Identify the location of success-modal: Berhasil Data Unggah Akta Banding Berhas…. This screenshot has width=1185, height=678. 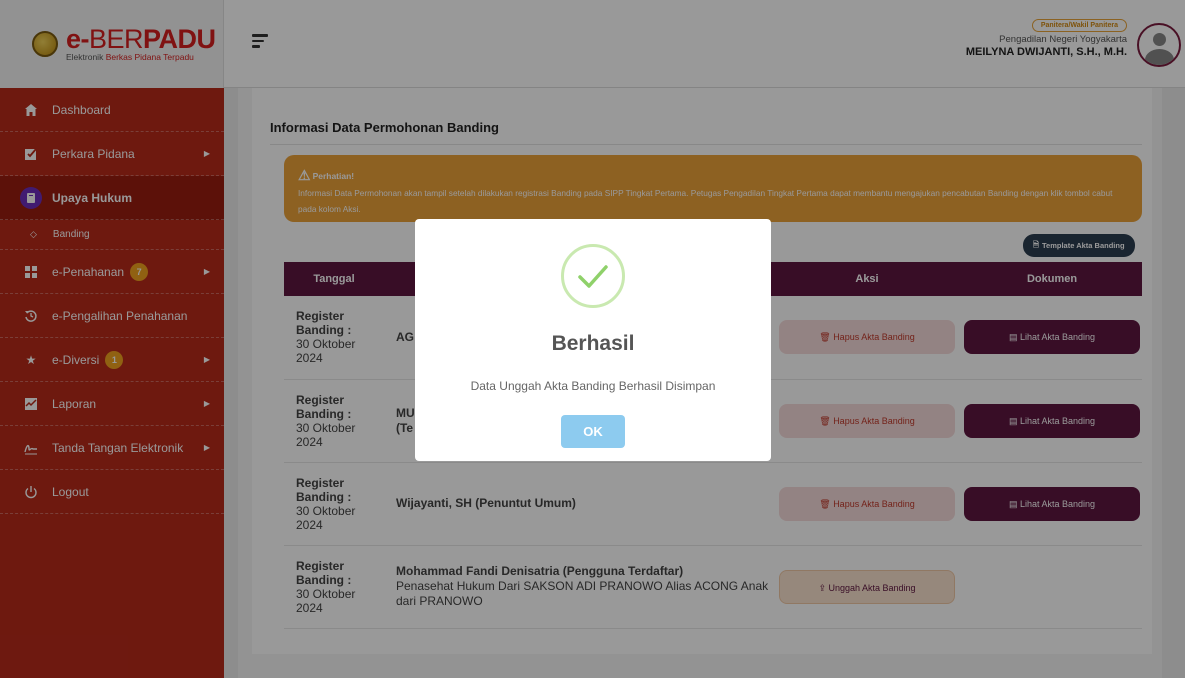
(593, 340).